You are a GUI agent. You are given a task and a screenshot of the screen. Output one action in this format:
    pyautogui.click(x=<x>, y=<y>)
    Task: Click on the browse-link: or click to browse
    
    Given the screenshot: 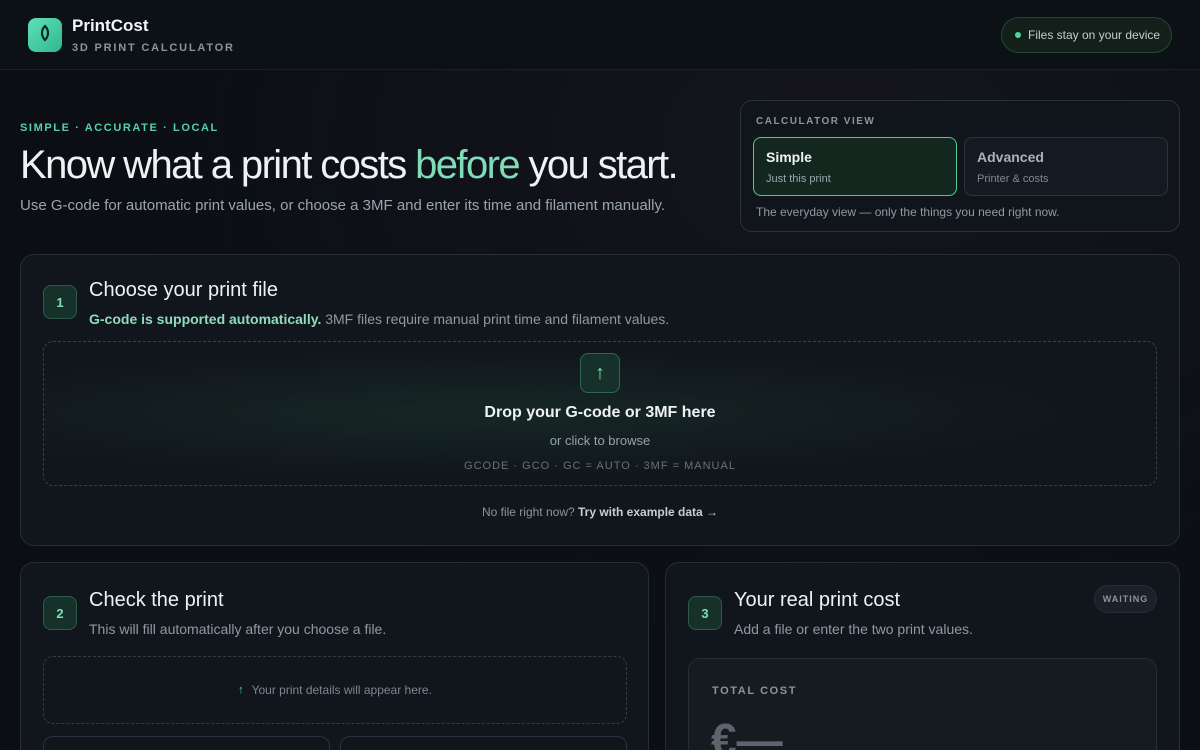 What is the action you would take?
    pyautogui.click(x=600, y=440)
    